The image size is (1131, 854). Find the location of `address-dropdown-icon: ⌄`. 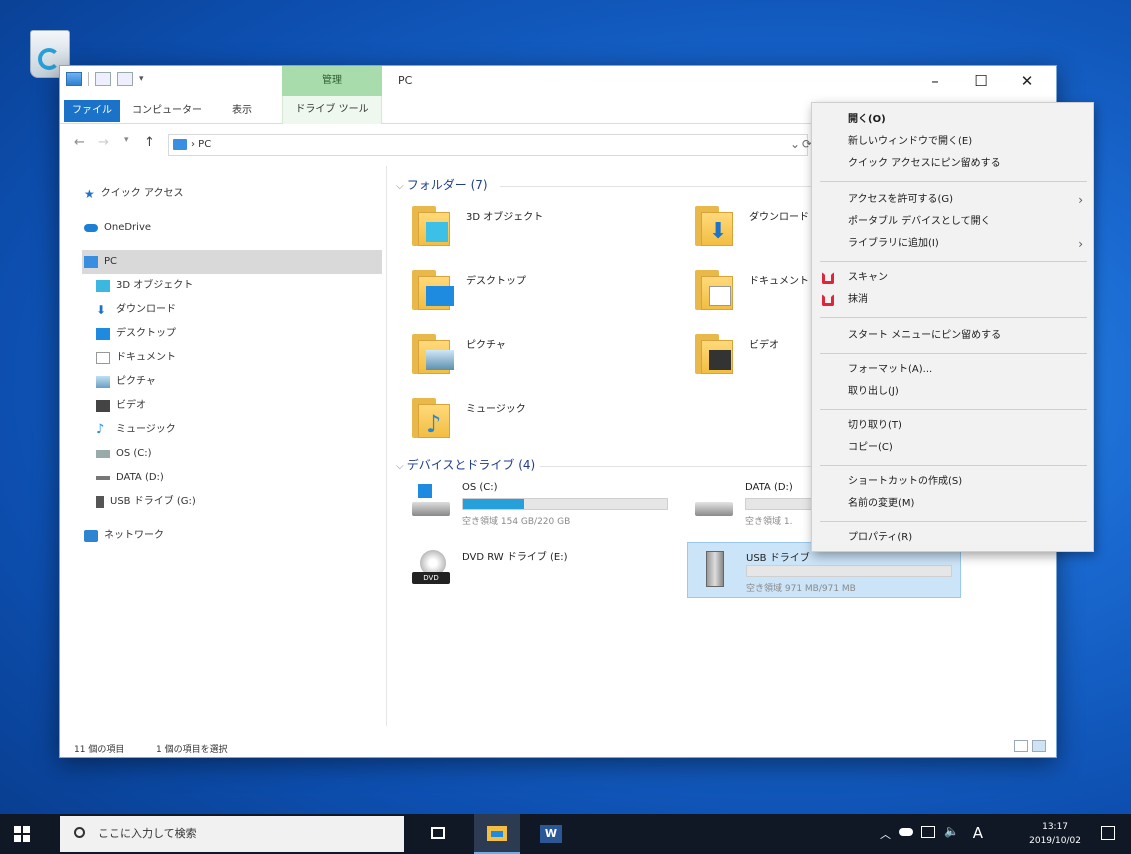

address-dropdown-icon: ⌄ is located at coordinates (795, 144).